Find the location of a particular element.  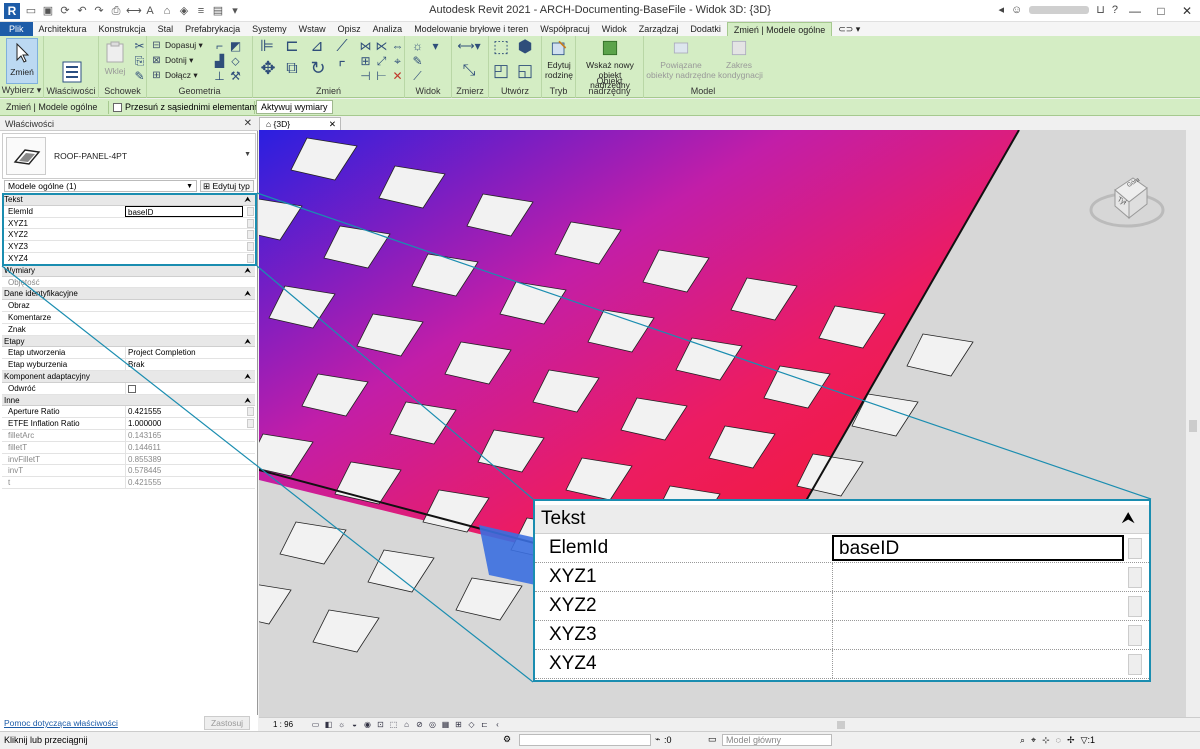

property-value: 0.578445 is located at coordinates (184, 471).